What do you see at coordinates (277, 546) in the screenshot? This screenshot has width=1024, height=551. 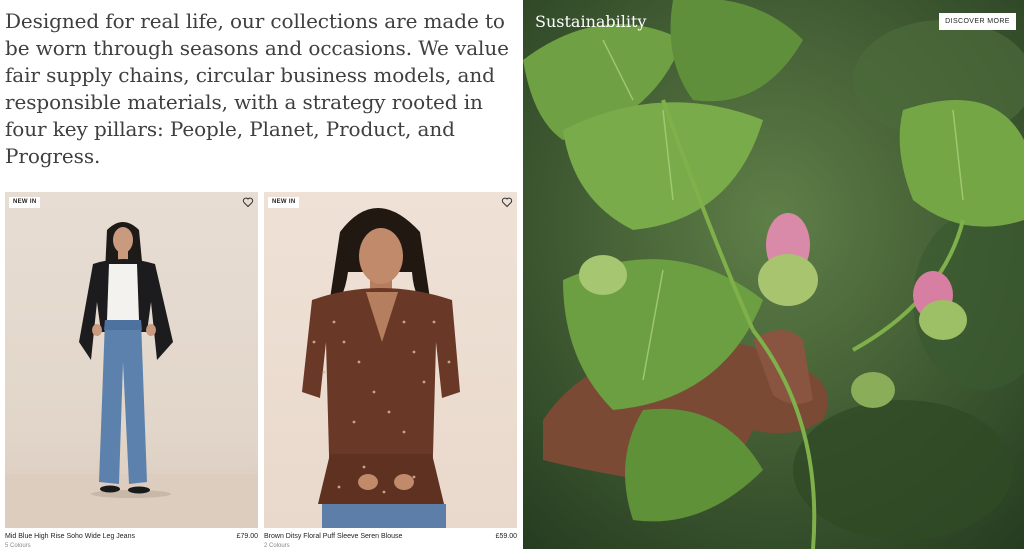 I see `product-colours: 2 Colours` at bounding box center [277, 546].